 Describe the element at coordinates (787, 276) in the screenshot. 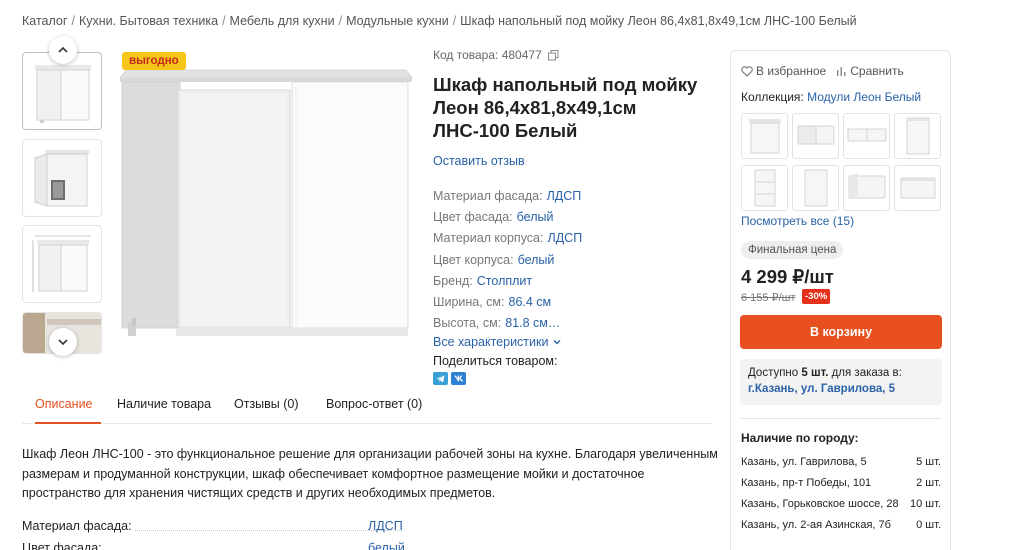

I see `current-price: 4 299 ₽/шт` at that location.